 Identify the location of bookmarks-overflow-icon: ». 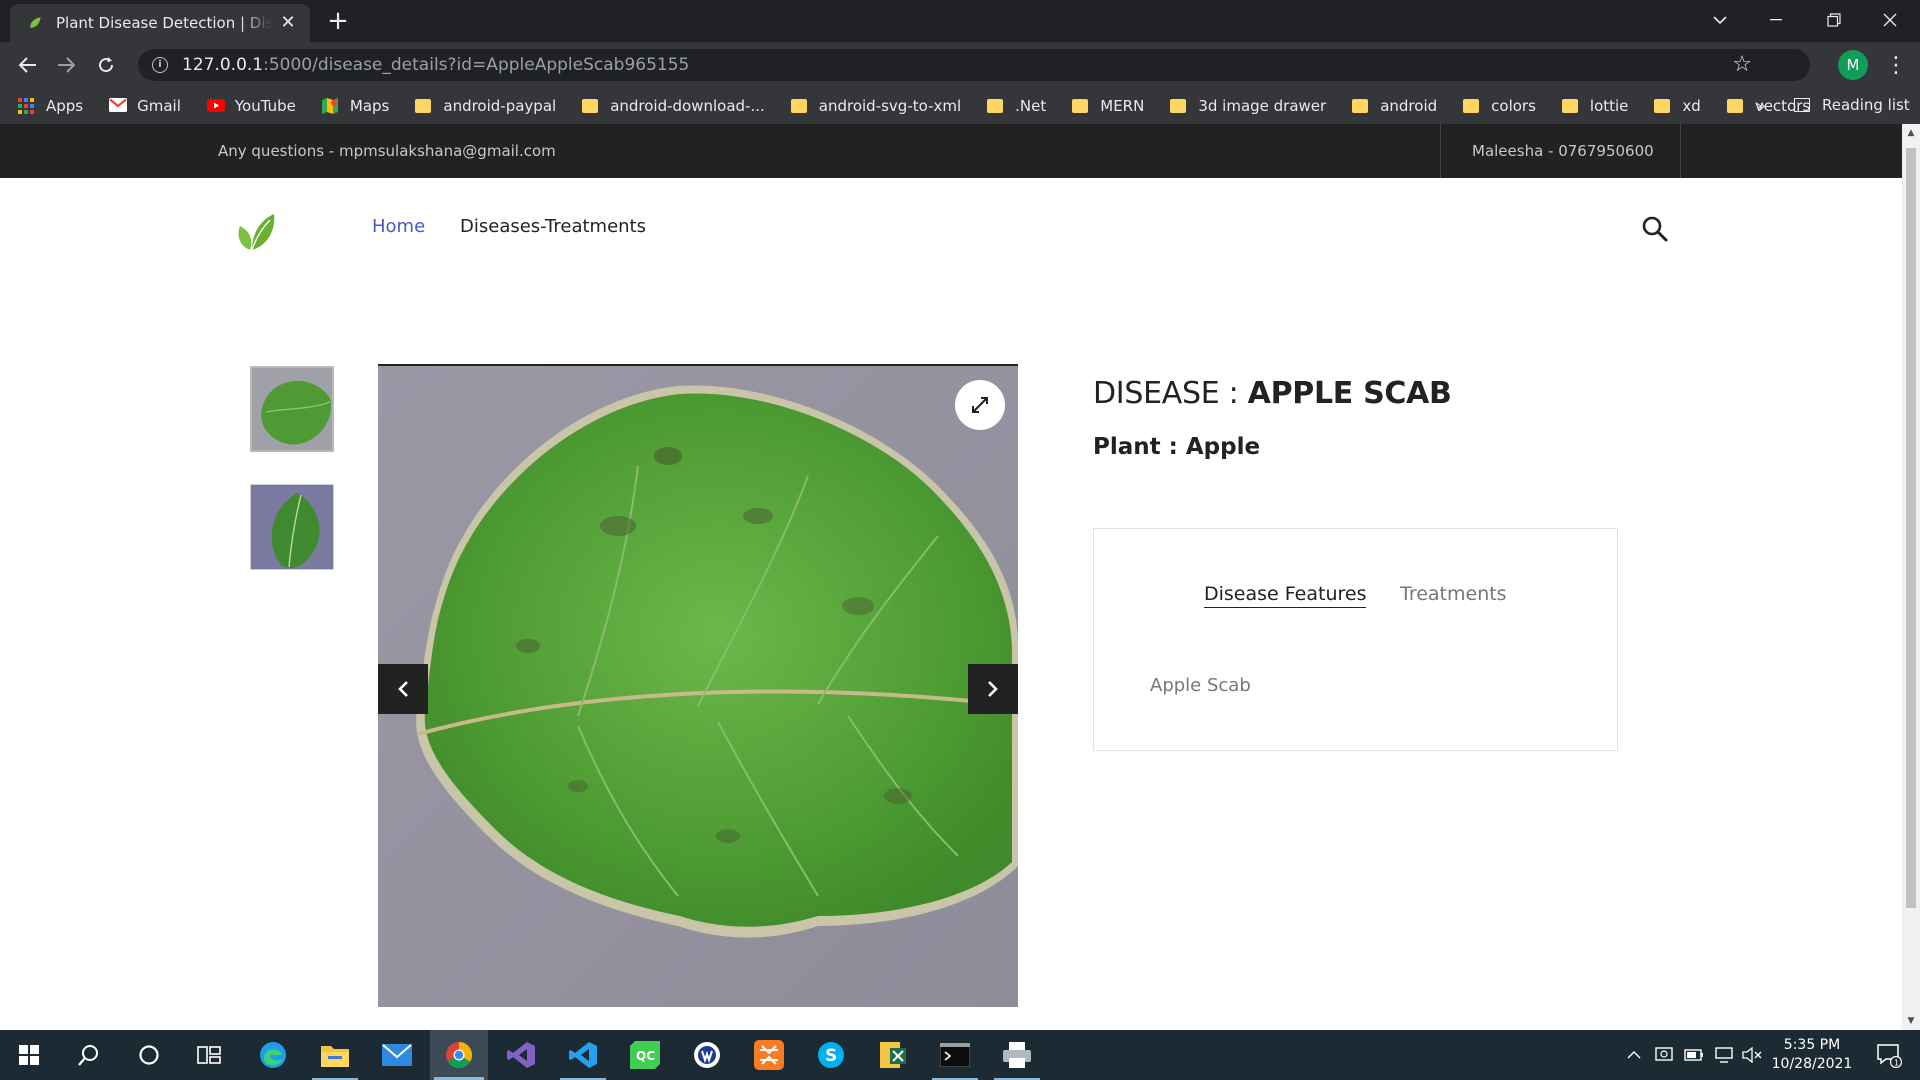
(1761, 105).